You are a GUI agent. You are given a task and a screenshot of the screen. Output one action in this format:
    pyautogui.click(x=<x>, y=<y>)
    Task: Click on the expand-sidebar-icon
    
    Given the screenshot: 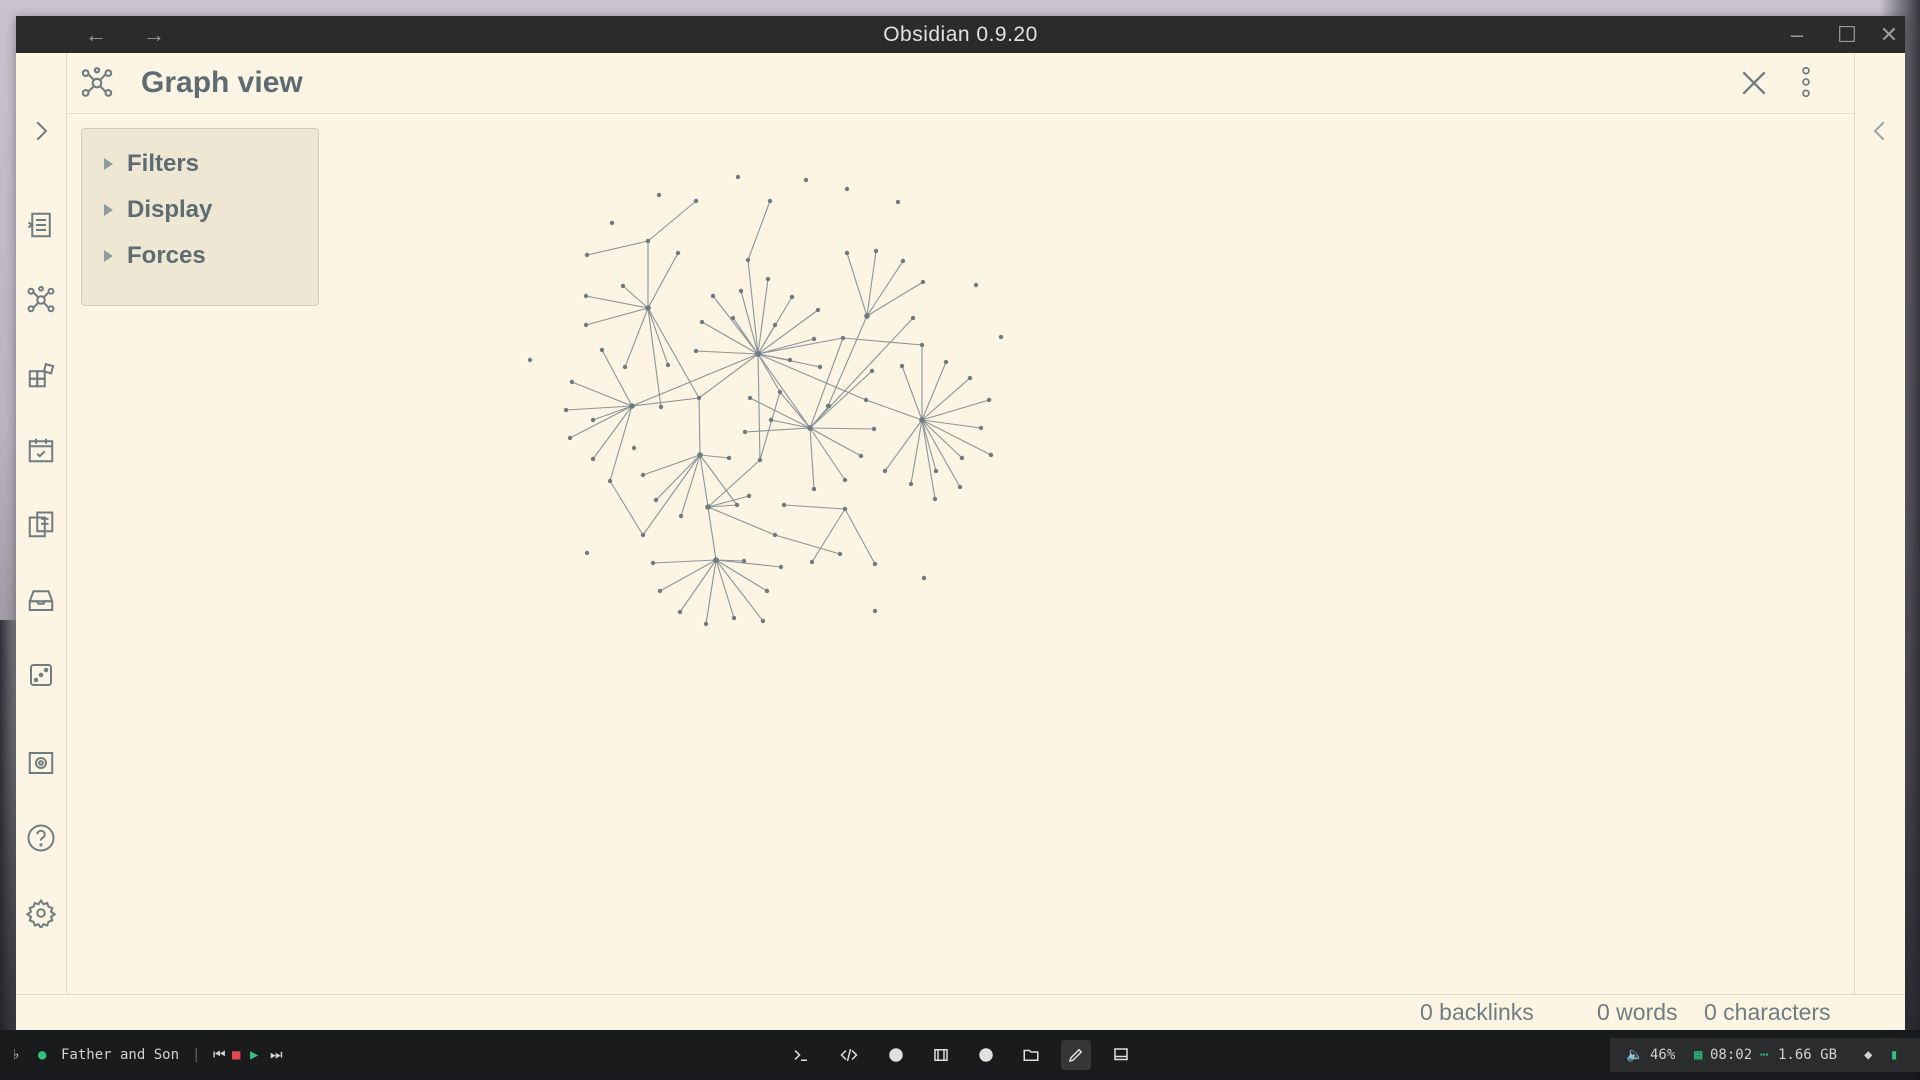 What is the action you would take?
    pyautogui.click(x=41, y=131)
    